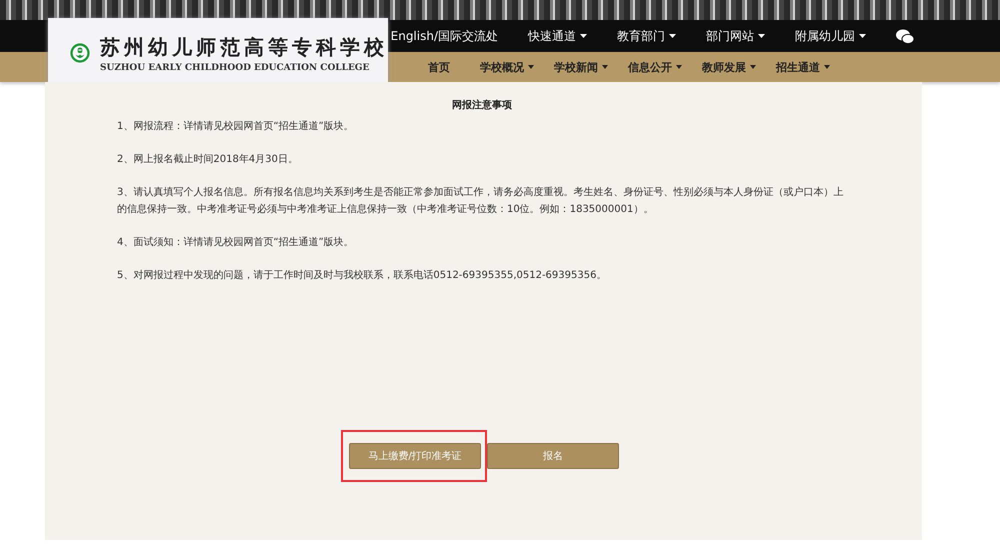  What do you see at coordinates (208, 159) in the screenshot?
I see `notice-paragraph: 2、网上报名截止时间2018年4月30日。` at bounding box center [208, 159].